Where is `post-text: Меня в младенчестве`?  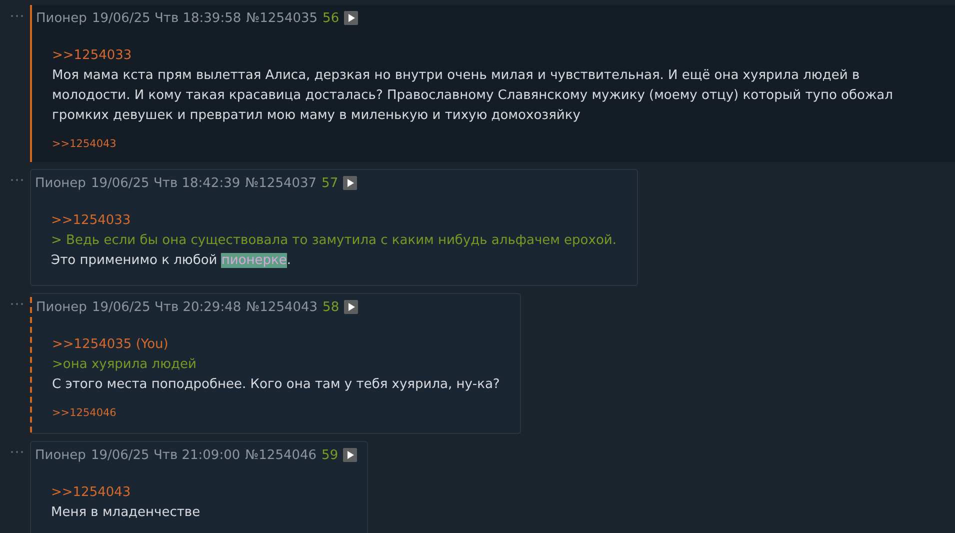 post-text: Меня в младенчестве is located at coordinates (126, 513).